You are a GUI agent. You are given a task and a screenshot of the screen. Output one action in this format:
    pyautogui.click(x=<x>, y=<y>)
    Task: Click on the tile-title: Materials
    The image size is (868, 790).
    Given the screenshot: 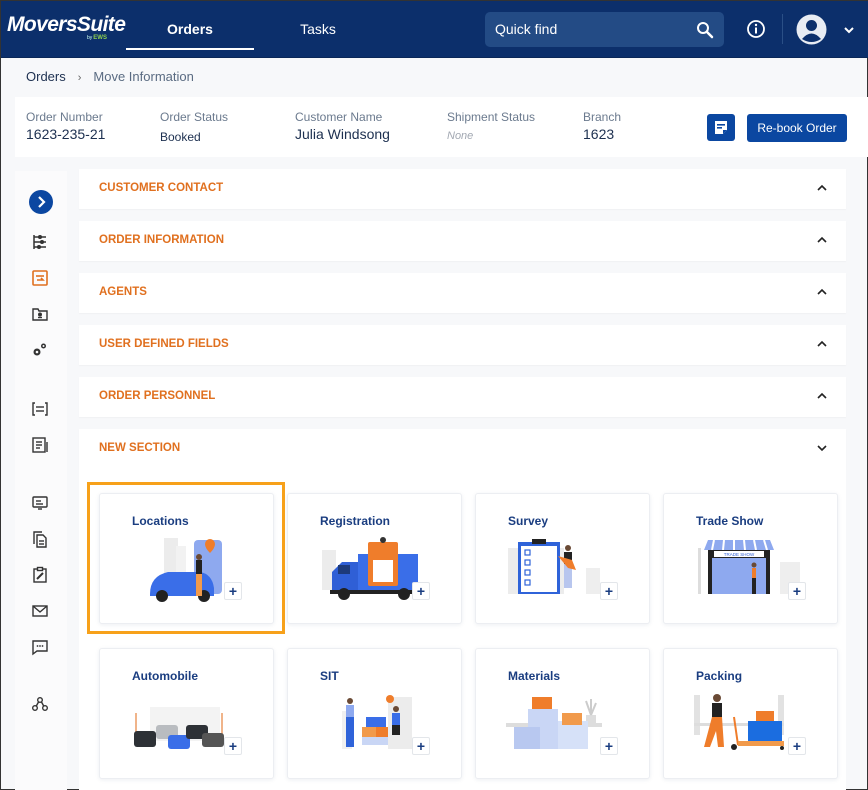 What is the action you would take?
    pyautogui.click(x=534, y=676)
    